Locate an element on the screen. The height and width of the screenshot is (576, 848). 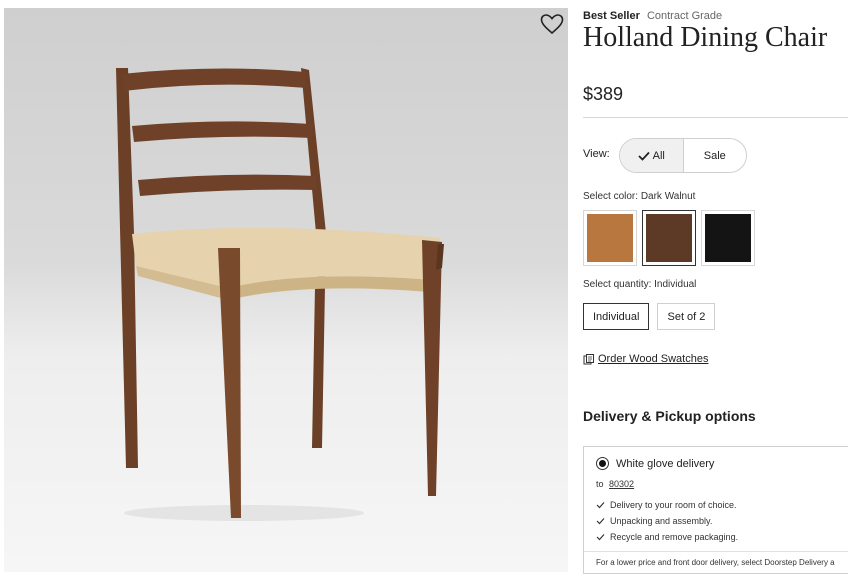
color-swatch-dark-walnut is located at coordinates (669, 238).